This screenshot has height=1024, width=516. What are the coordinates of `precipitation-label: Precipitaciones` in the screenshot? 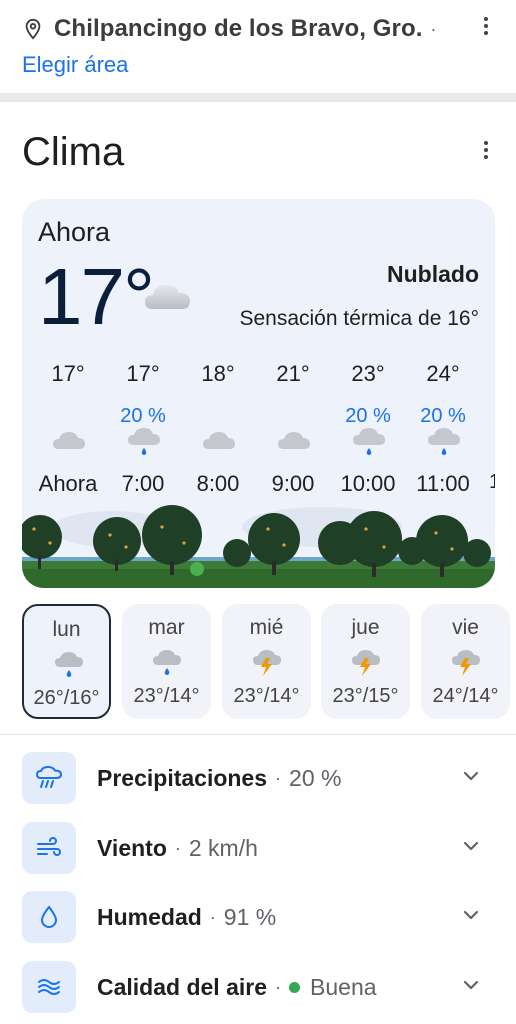 It's located at (182, 777).